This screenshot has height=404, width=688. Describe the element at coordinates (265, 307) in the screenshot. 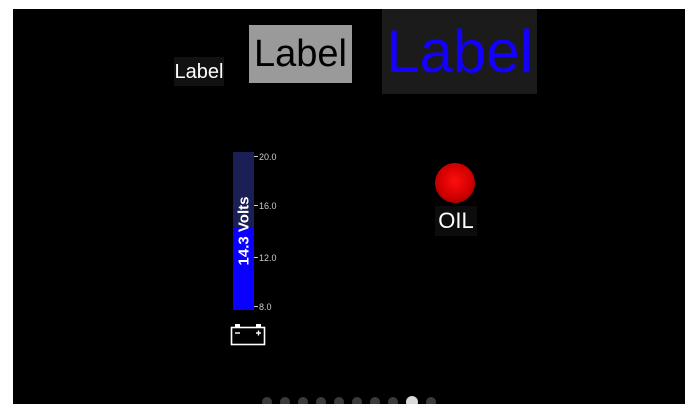

I see `scale-tick-label: 8.0` at that location.